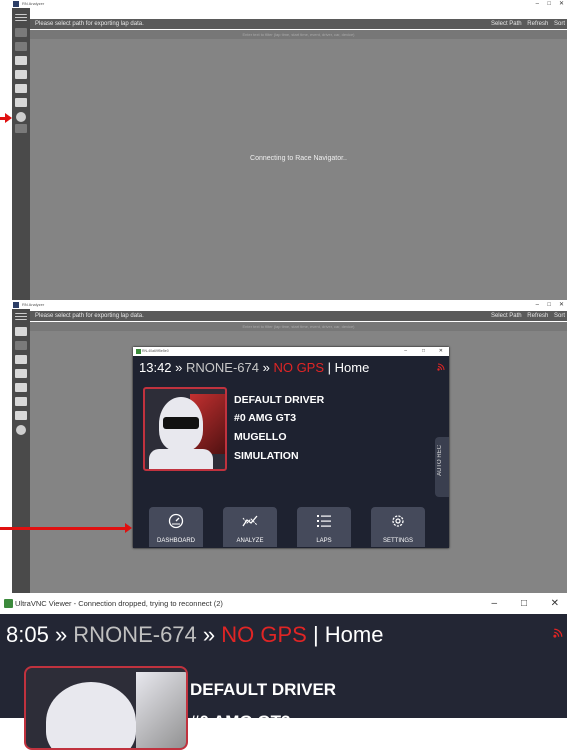 This screenshot has height=750, width=567. I want to click on session-type: SIMULATION, so click(266, 456).